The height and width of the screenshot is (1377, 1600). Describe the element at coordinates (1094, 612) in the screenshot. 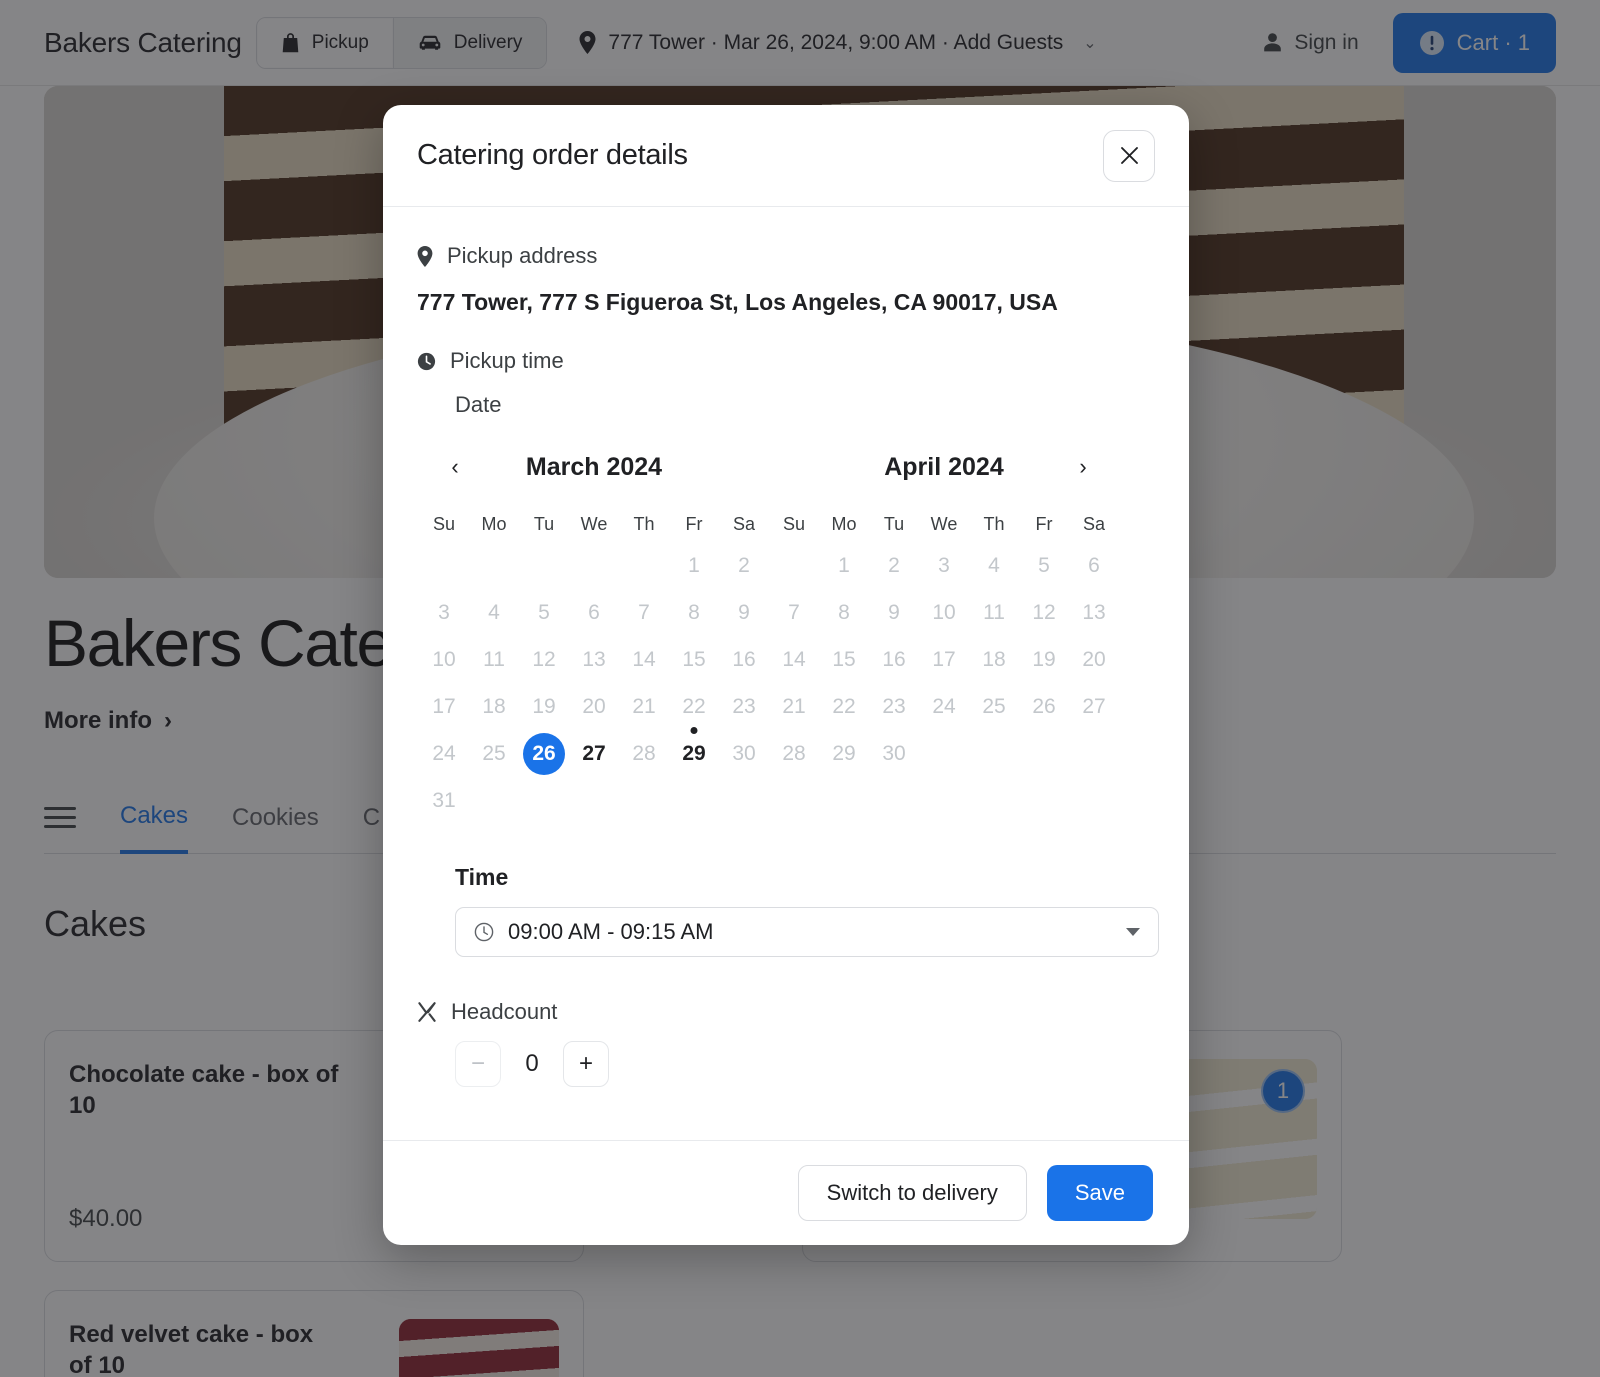

I see `calendar-cell: 13` at that location.